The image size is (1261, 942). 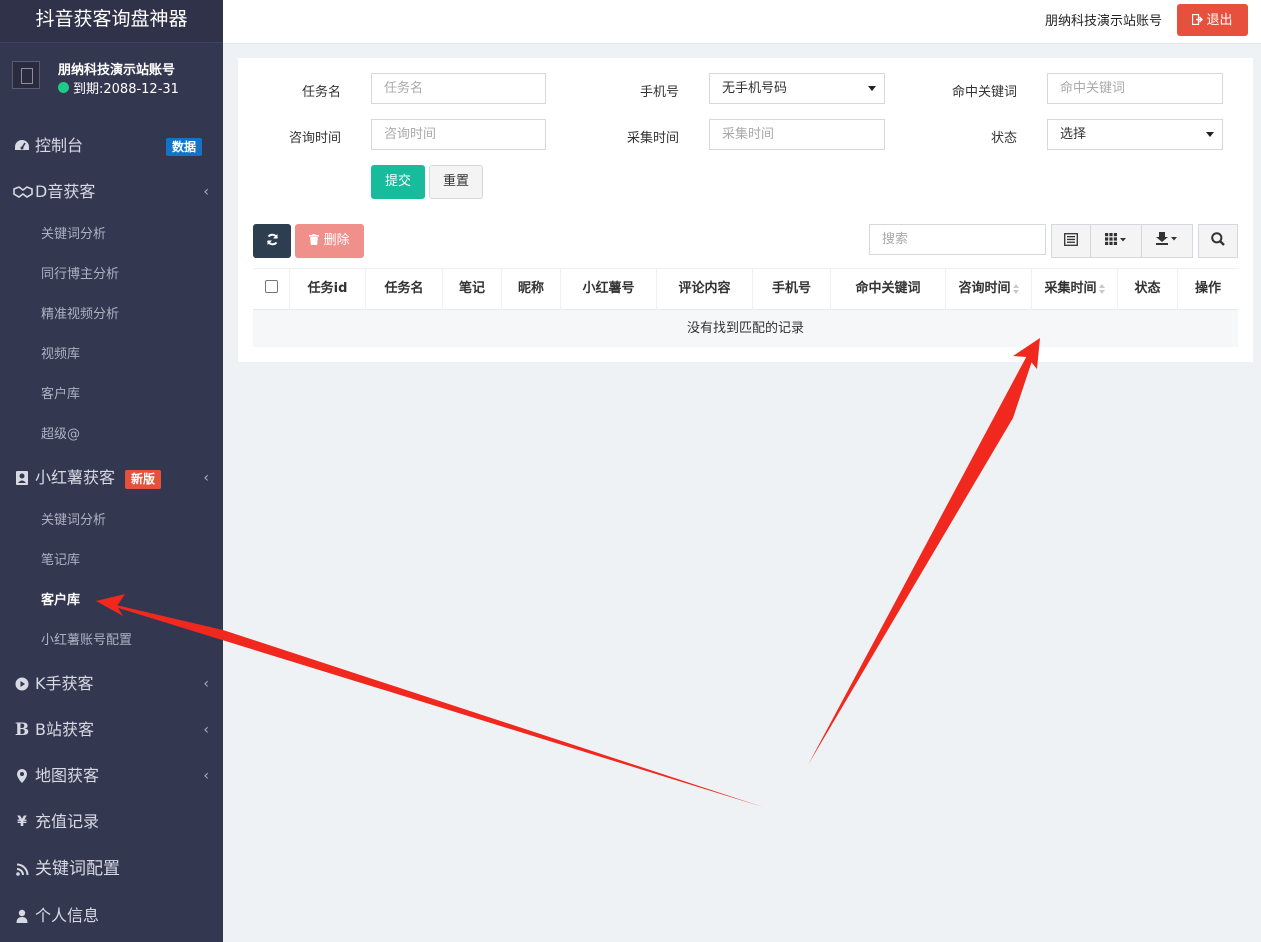 I want to click on annotation-arrow-right, so click(x=922, y=557).